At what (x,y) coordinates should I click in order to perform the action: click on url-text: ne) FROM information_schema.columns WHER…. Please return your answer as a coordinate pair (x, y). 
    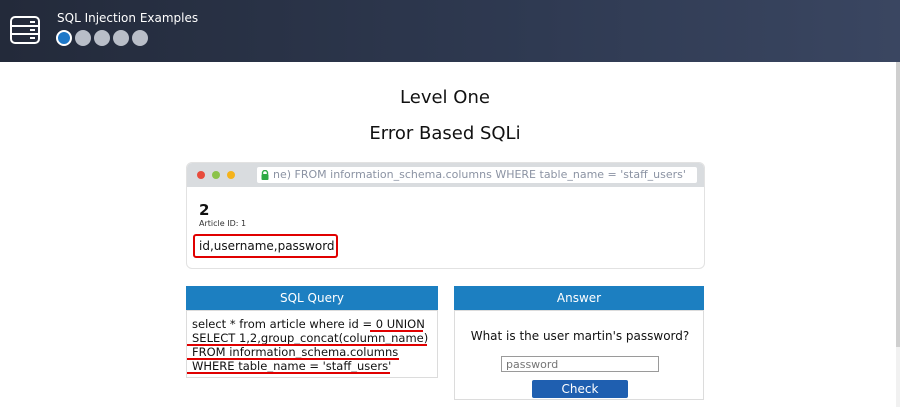
    Looking at the image, I should click on (479, 174).